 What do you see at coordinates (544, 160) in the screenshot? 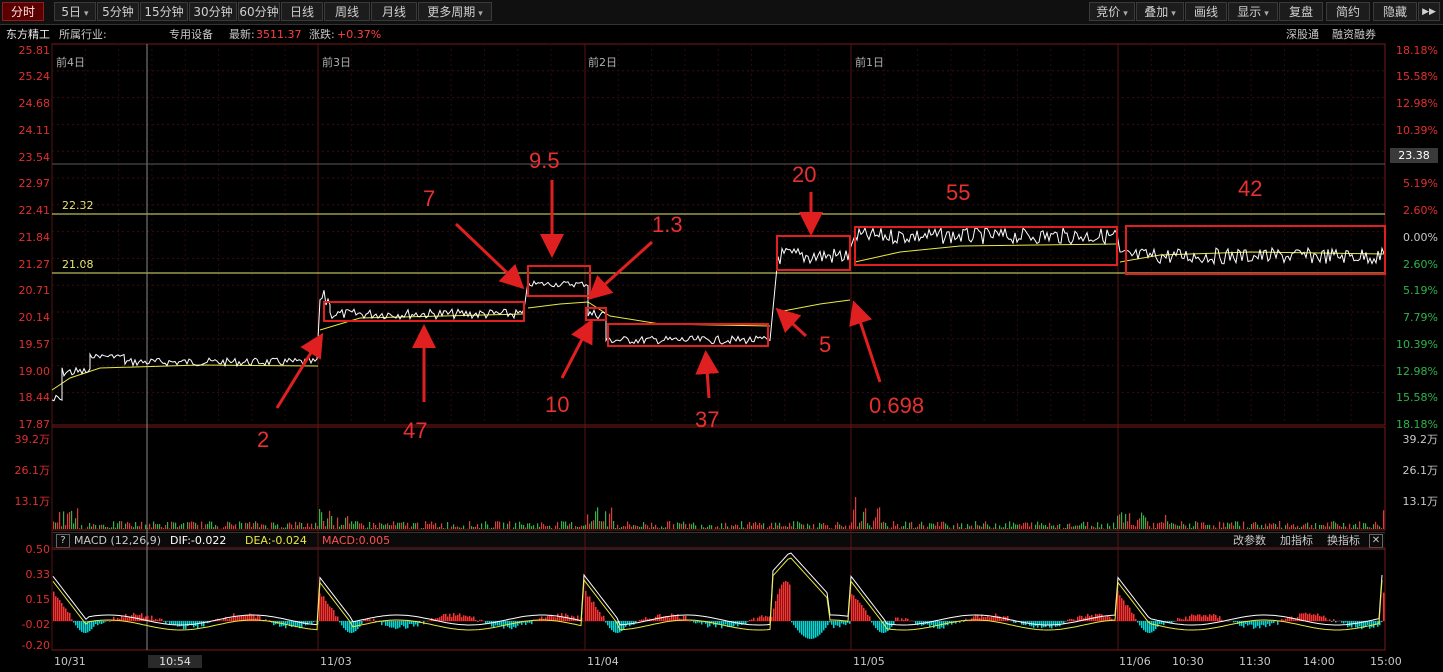
I see `annotation-label: 9.5` at bounding box center [544, 160].